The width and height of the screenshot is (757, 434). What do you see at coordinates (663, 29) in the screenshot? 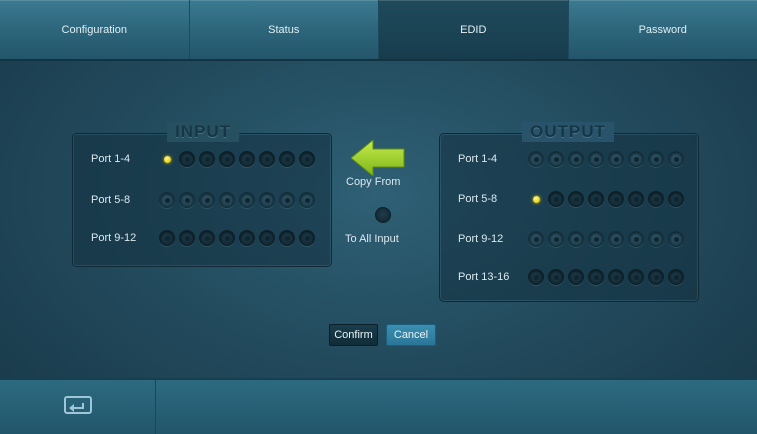
I see `tab-password: Password` at bounding box center [663, 29].